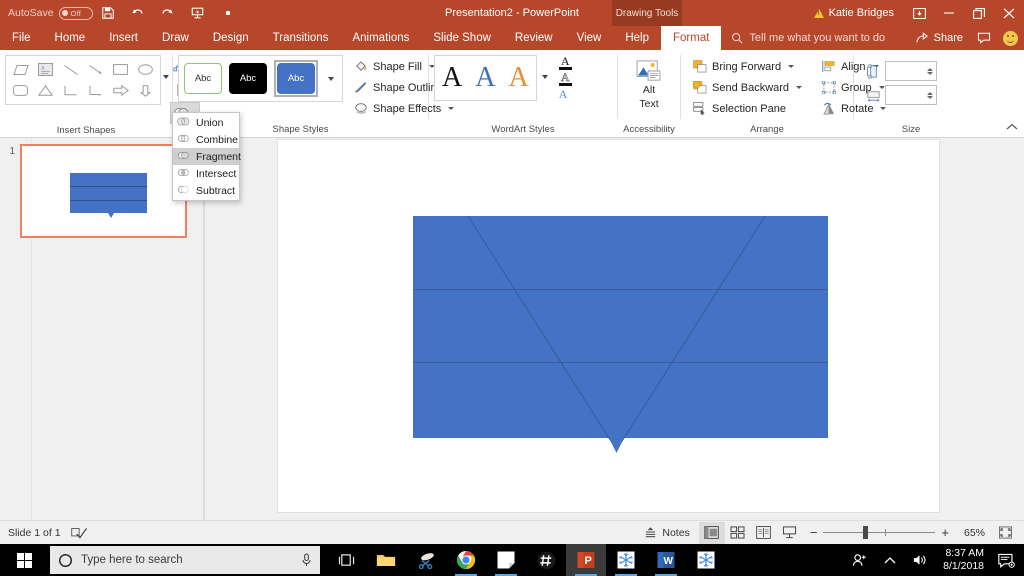 The image size is (1024, 576). Describe the element at coordinates (50, 13) in the screenshot. I see `autosave-toggle: AutoSave Off` at that location.